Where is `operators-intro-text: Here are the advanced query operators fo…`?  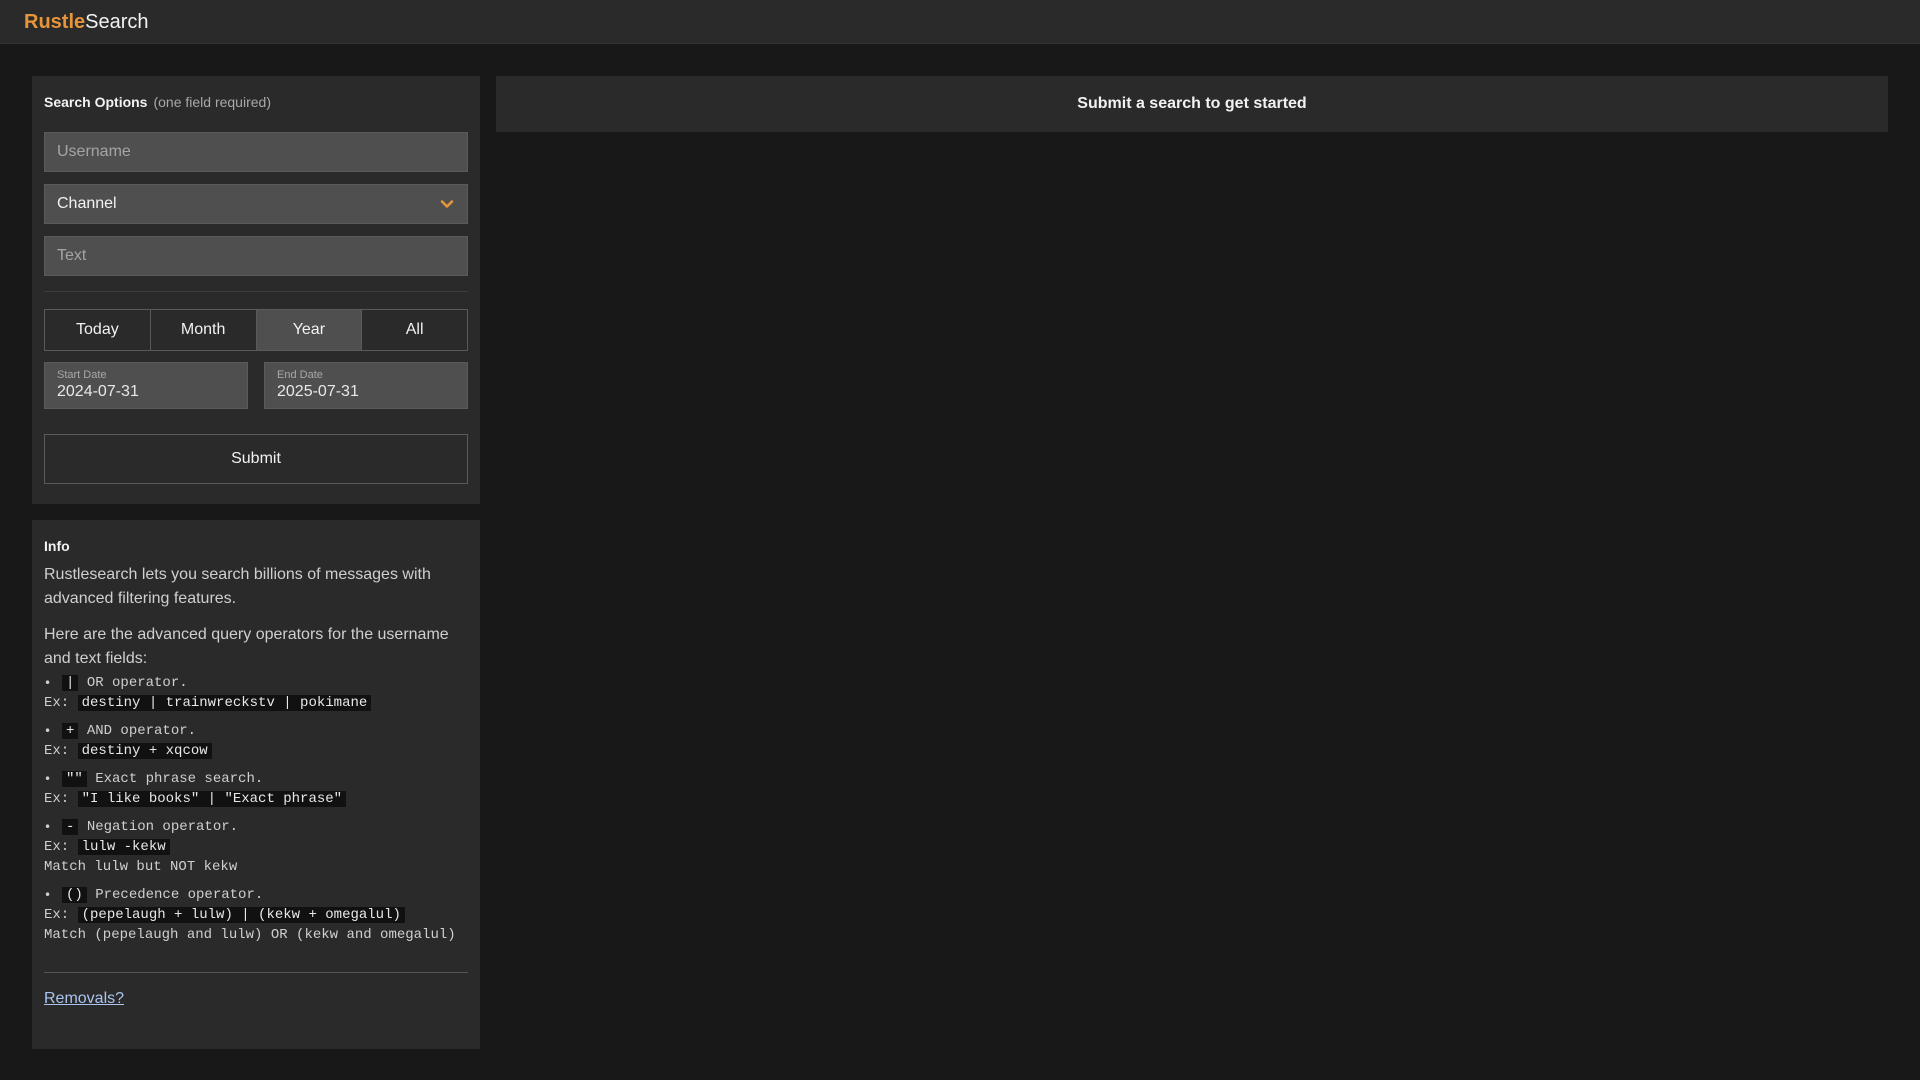
operators-intro-text: Here are the advanced query operators fo… is located at coordinates (246, 646).